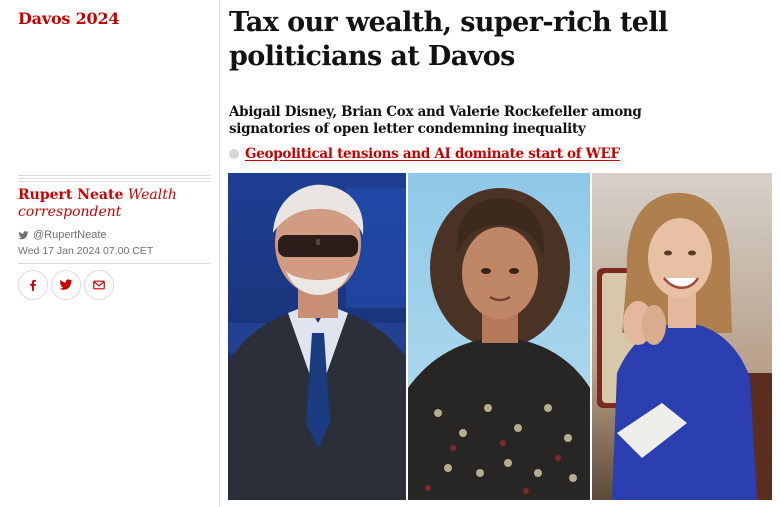  I want to click on byline: Rupert Neate Wealth correspondent, so click(115, 204).